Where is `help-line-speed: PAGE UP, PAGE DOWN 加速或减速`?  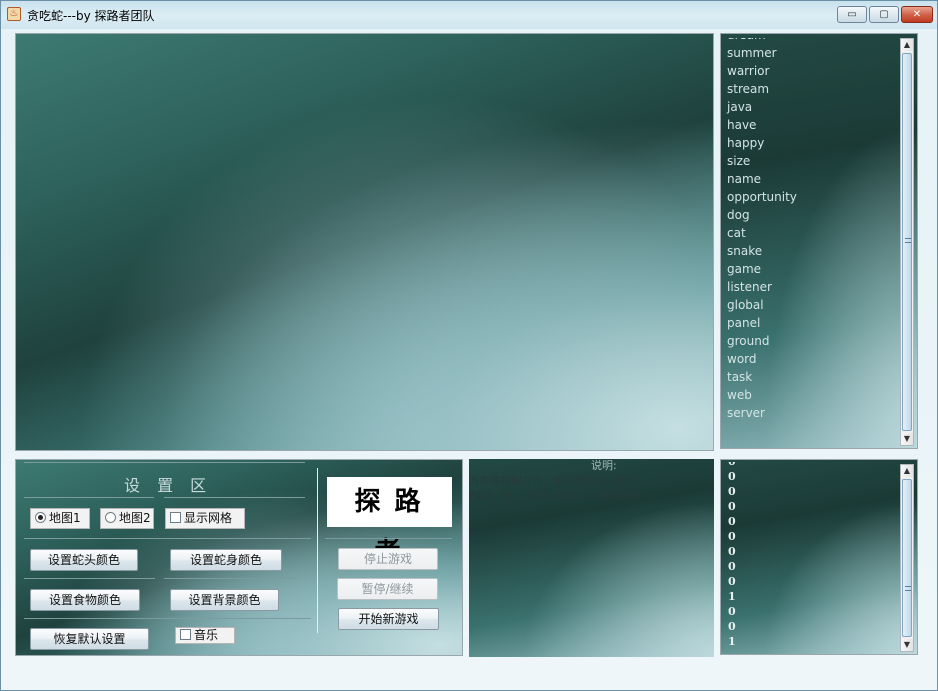
help-line-speed: PAGE UP, PAGE DOWN 加速或减速 is located at coordinates (555, 496).